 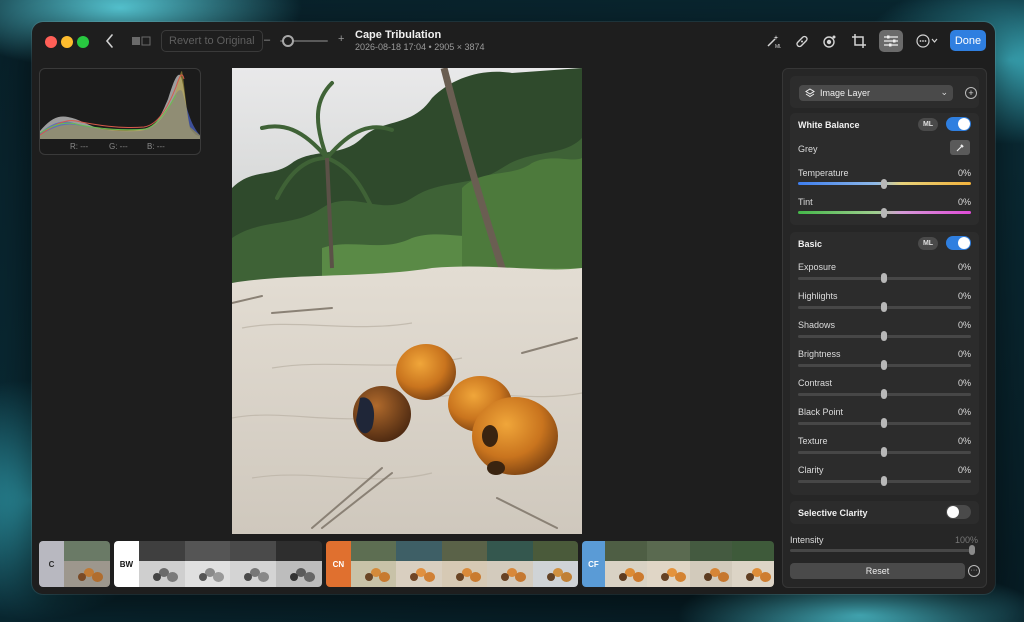 What do you see at coordinates (964, 202) in the screenshot?
I see `tint-value: 0%` at bounding box center [964, 202].